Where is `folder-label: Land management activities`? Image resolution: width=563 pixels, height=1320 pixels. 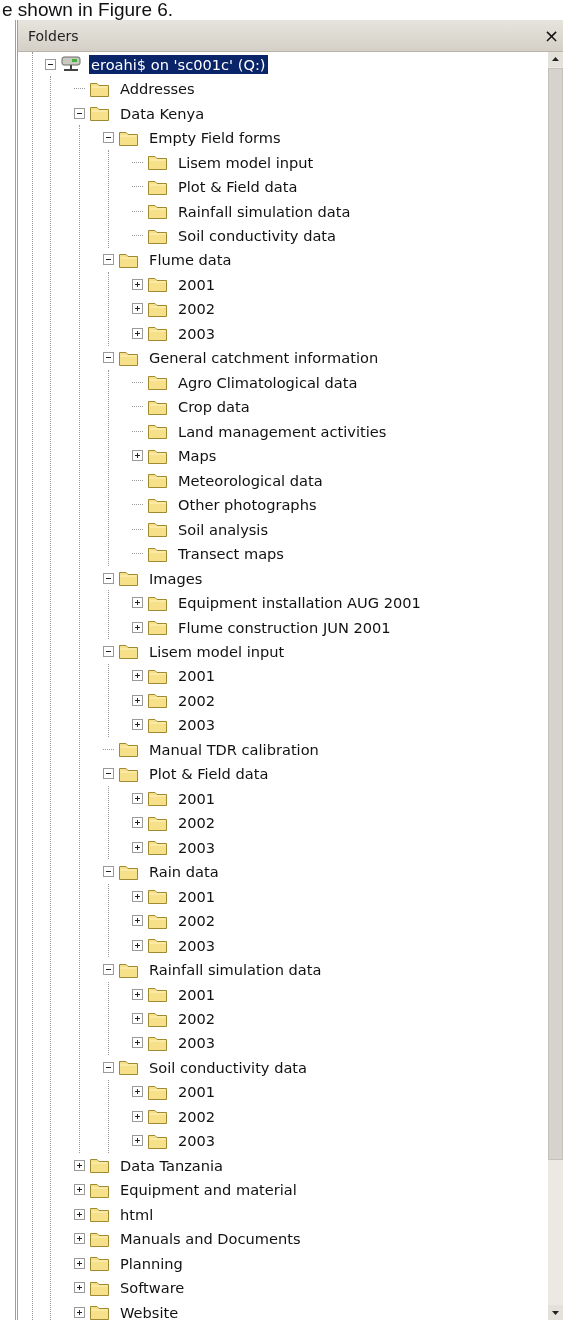
folder-label: Land management activities is located at coordinates (282, 431).